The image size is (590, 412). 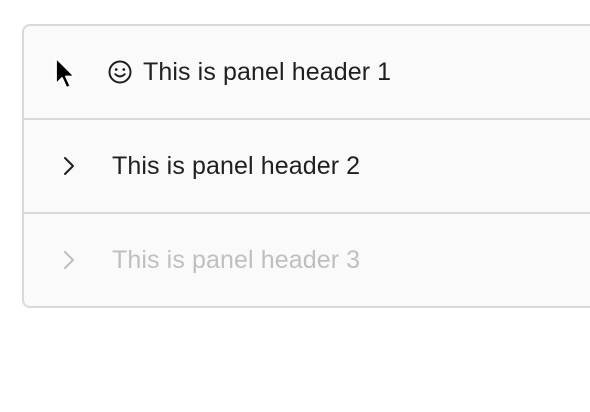 What do you see at coordinates (236, 165) in the screenshot?
I see `panel-header-title-2: This is panel header 2` at bounding box center [236, 165].